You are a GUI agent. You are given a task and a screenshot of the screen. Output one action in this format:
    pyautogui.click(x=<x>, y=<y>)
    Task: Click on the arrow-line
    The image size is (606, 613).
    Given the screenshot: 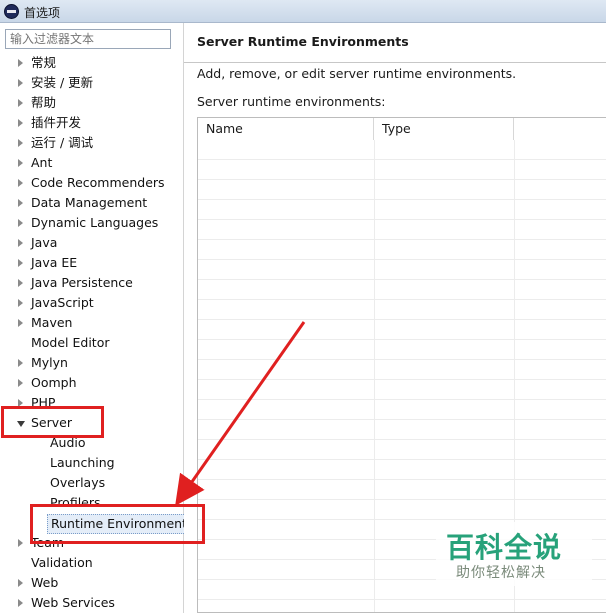 What is the action you would take?
    pyautogui.click(x=240, y=413)
    